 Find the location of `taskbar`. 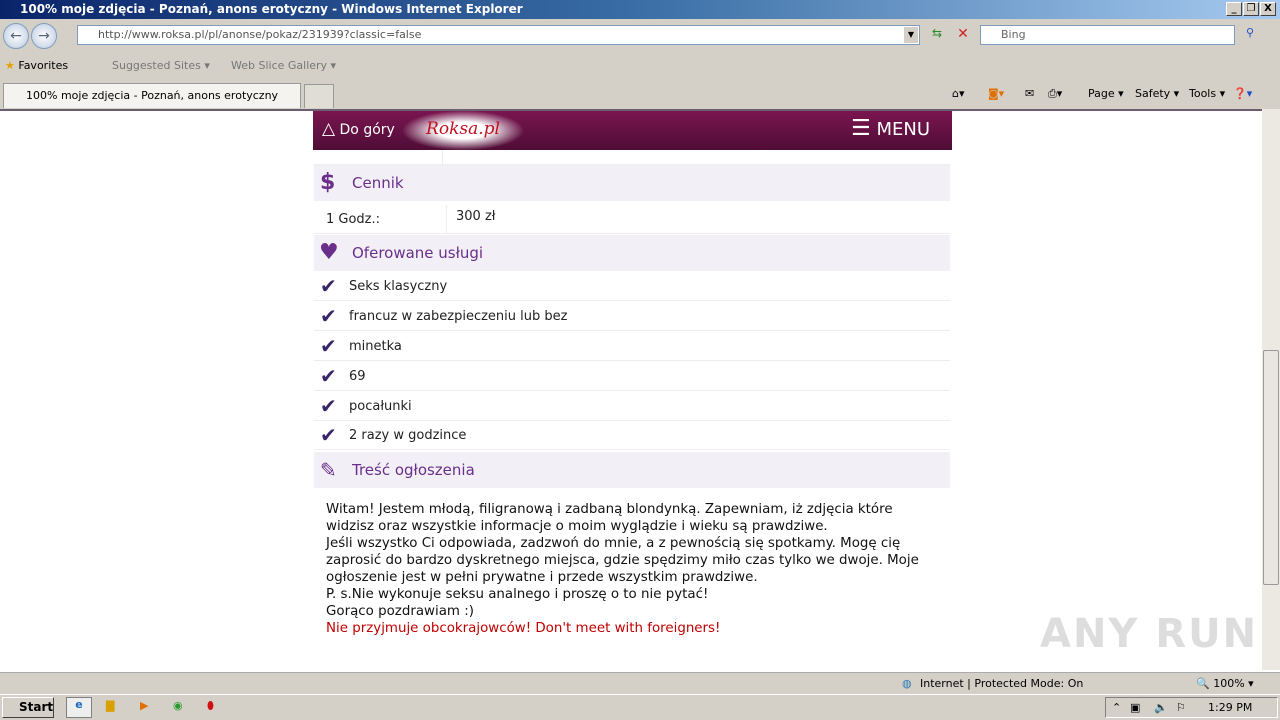

taskbar is located at coordinates (640, 707).